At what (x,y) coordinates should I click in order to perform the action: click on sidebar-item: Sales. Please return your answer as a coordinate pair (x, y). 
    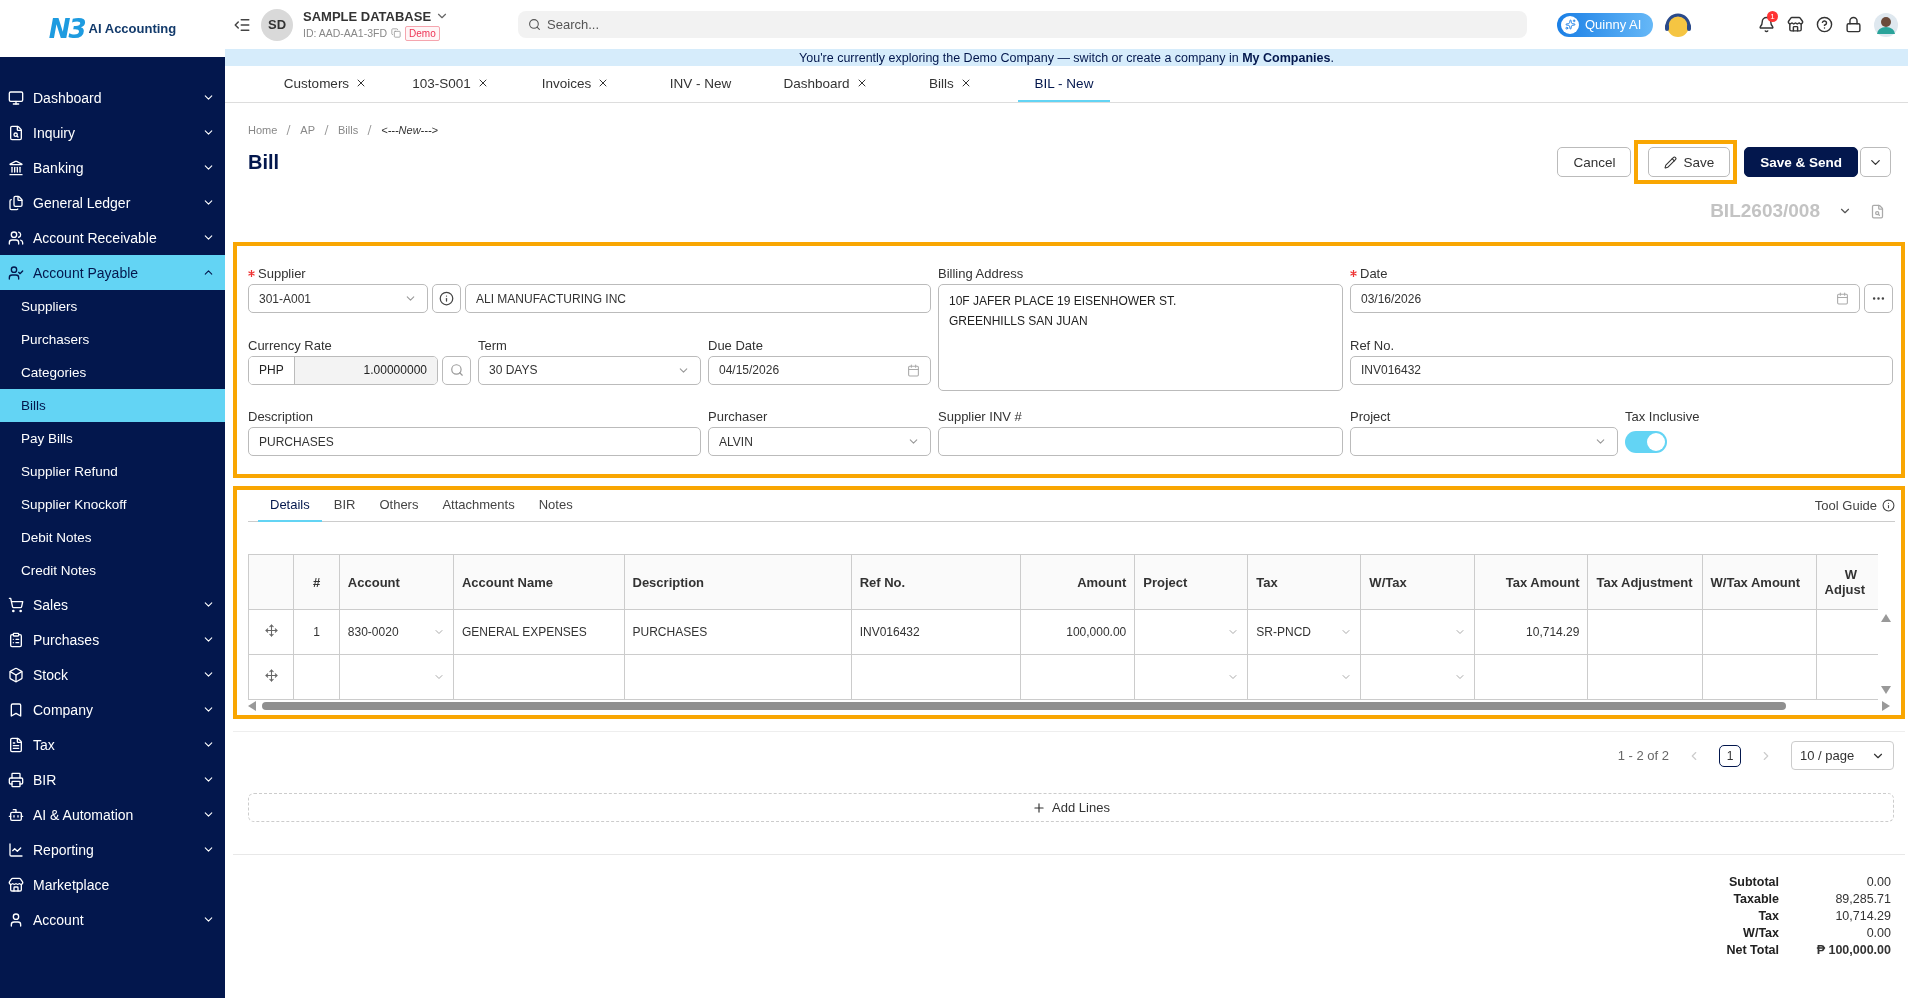
    Looking at the image, I should click on (112, 604).